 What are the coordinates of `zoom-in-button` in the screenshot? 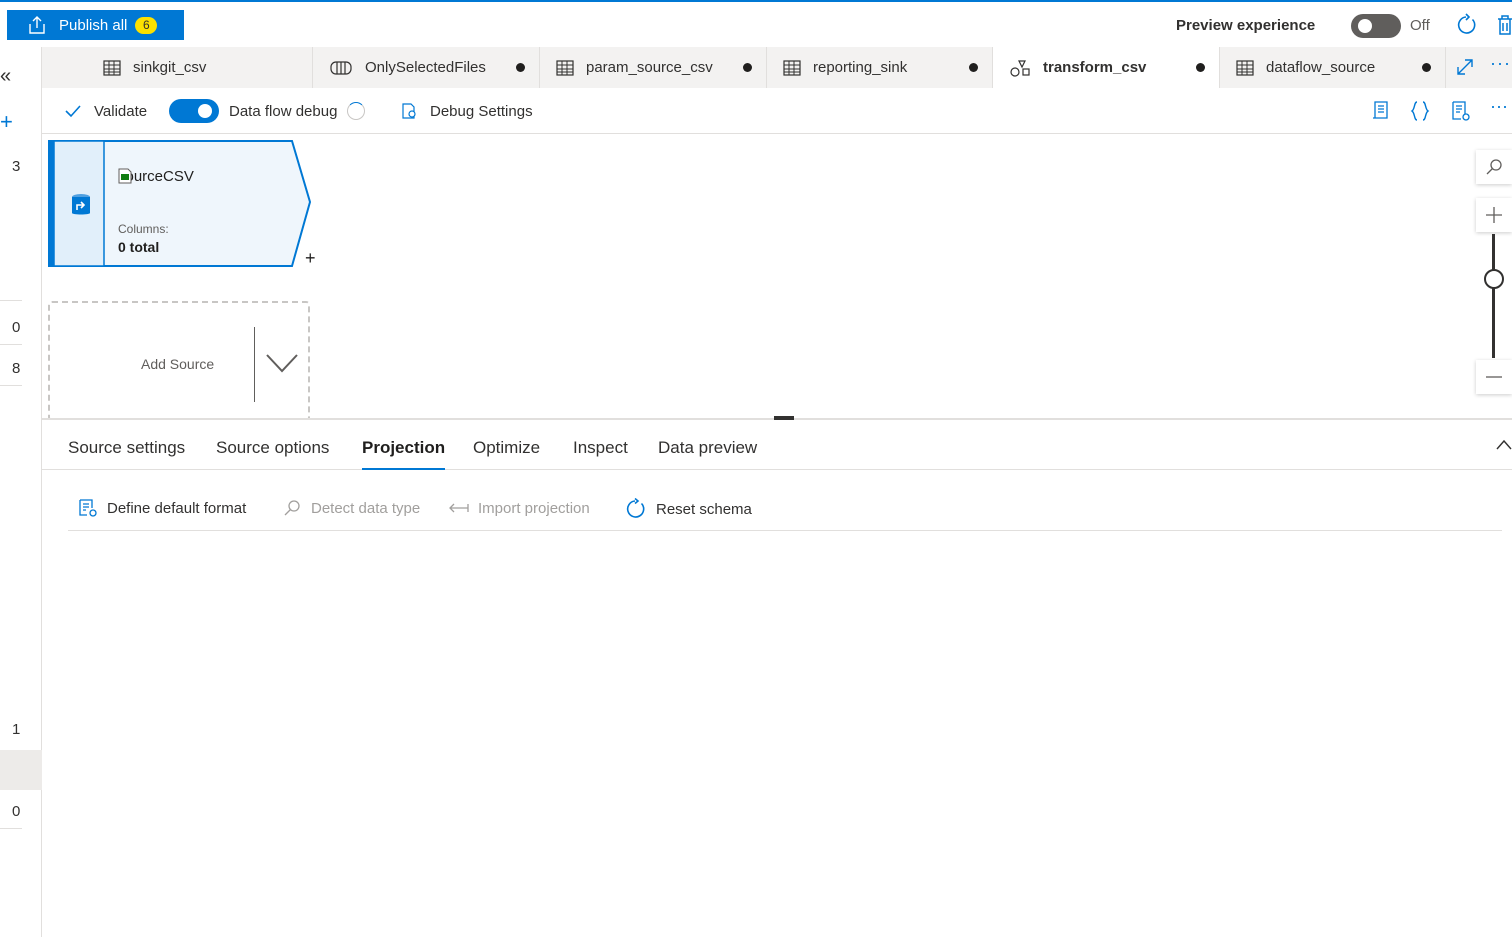 It's located at (1494, 215).